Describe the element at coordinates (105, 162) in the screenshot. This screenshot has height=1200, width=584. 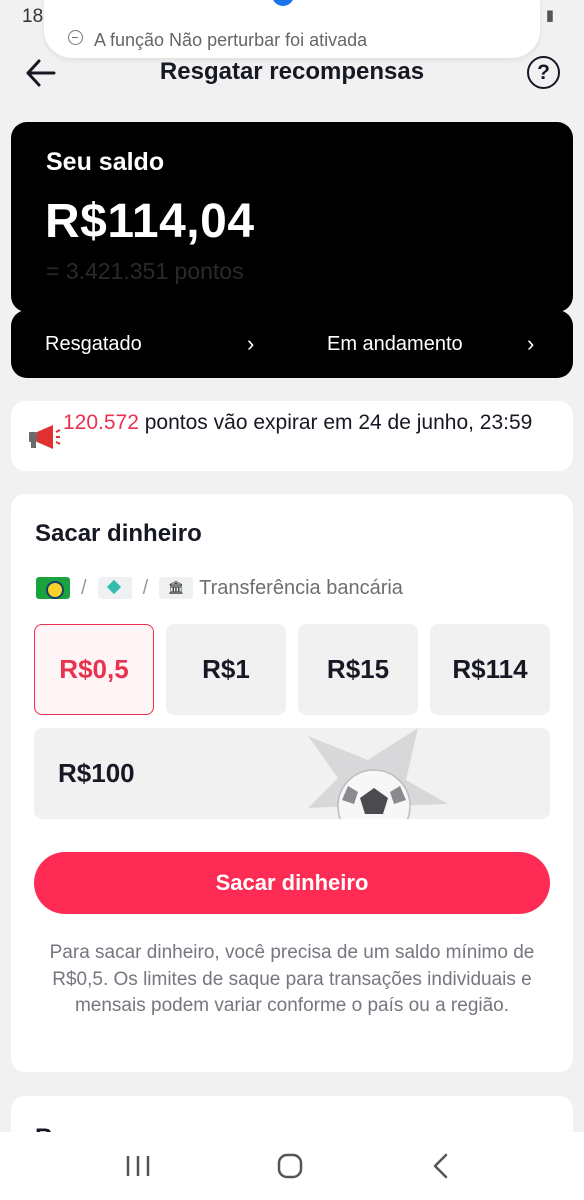
I see `balance-label: Seu saldo` at that location.